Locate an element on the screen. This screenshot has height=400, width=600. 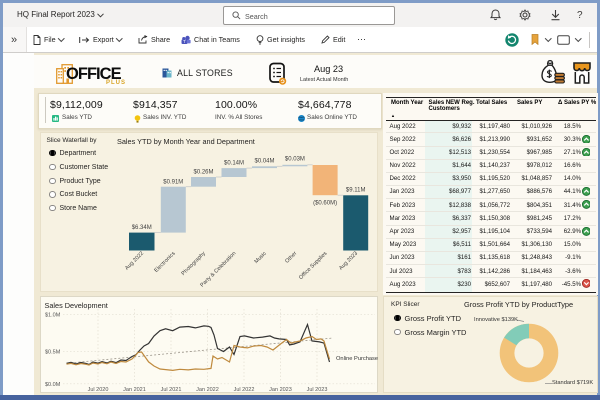
svg-text: Jan 2022 is located at coordinates (207, 390).